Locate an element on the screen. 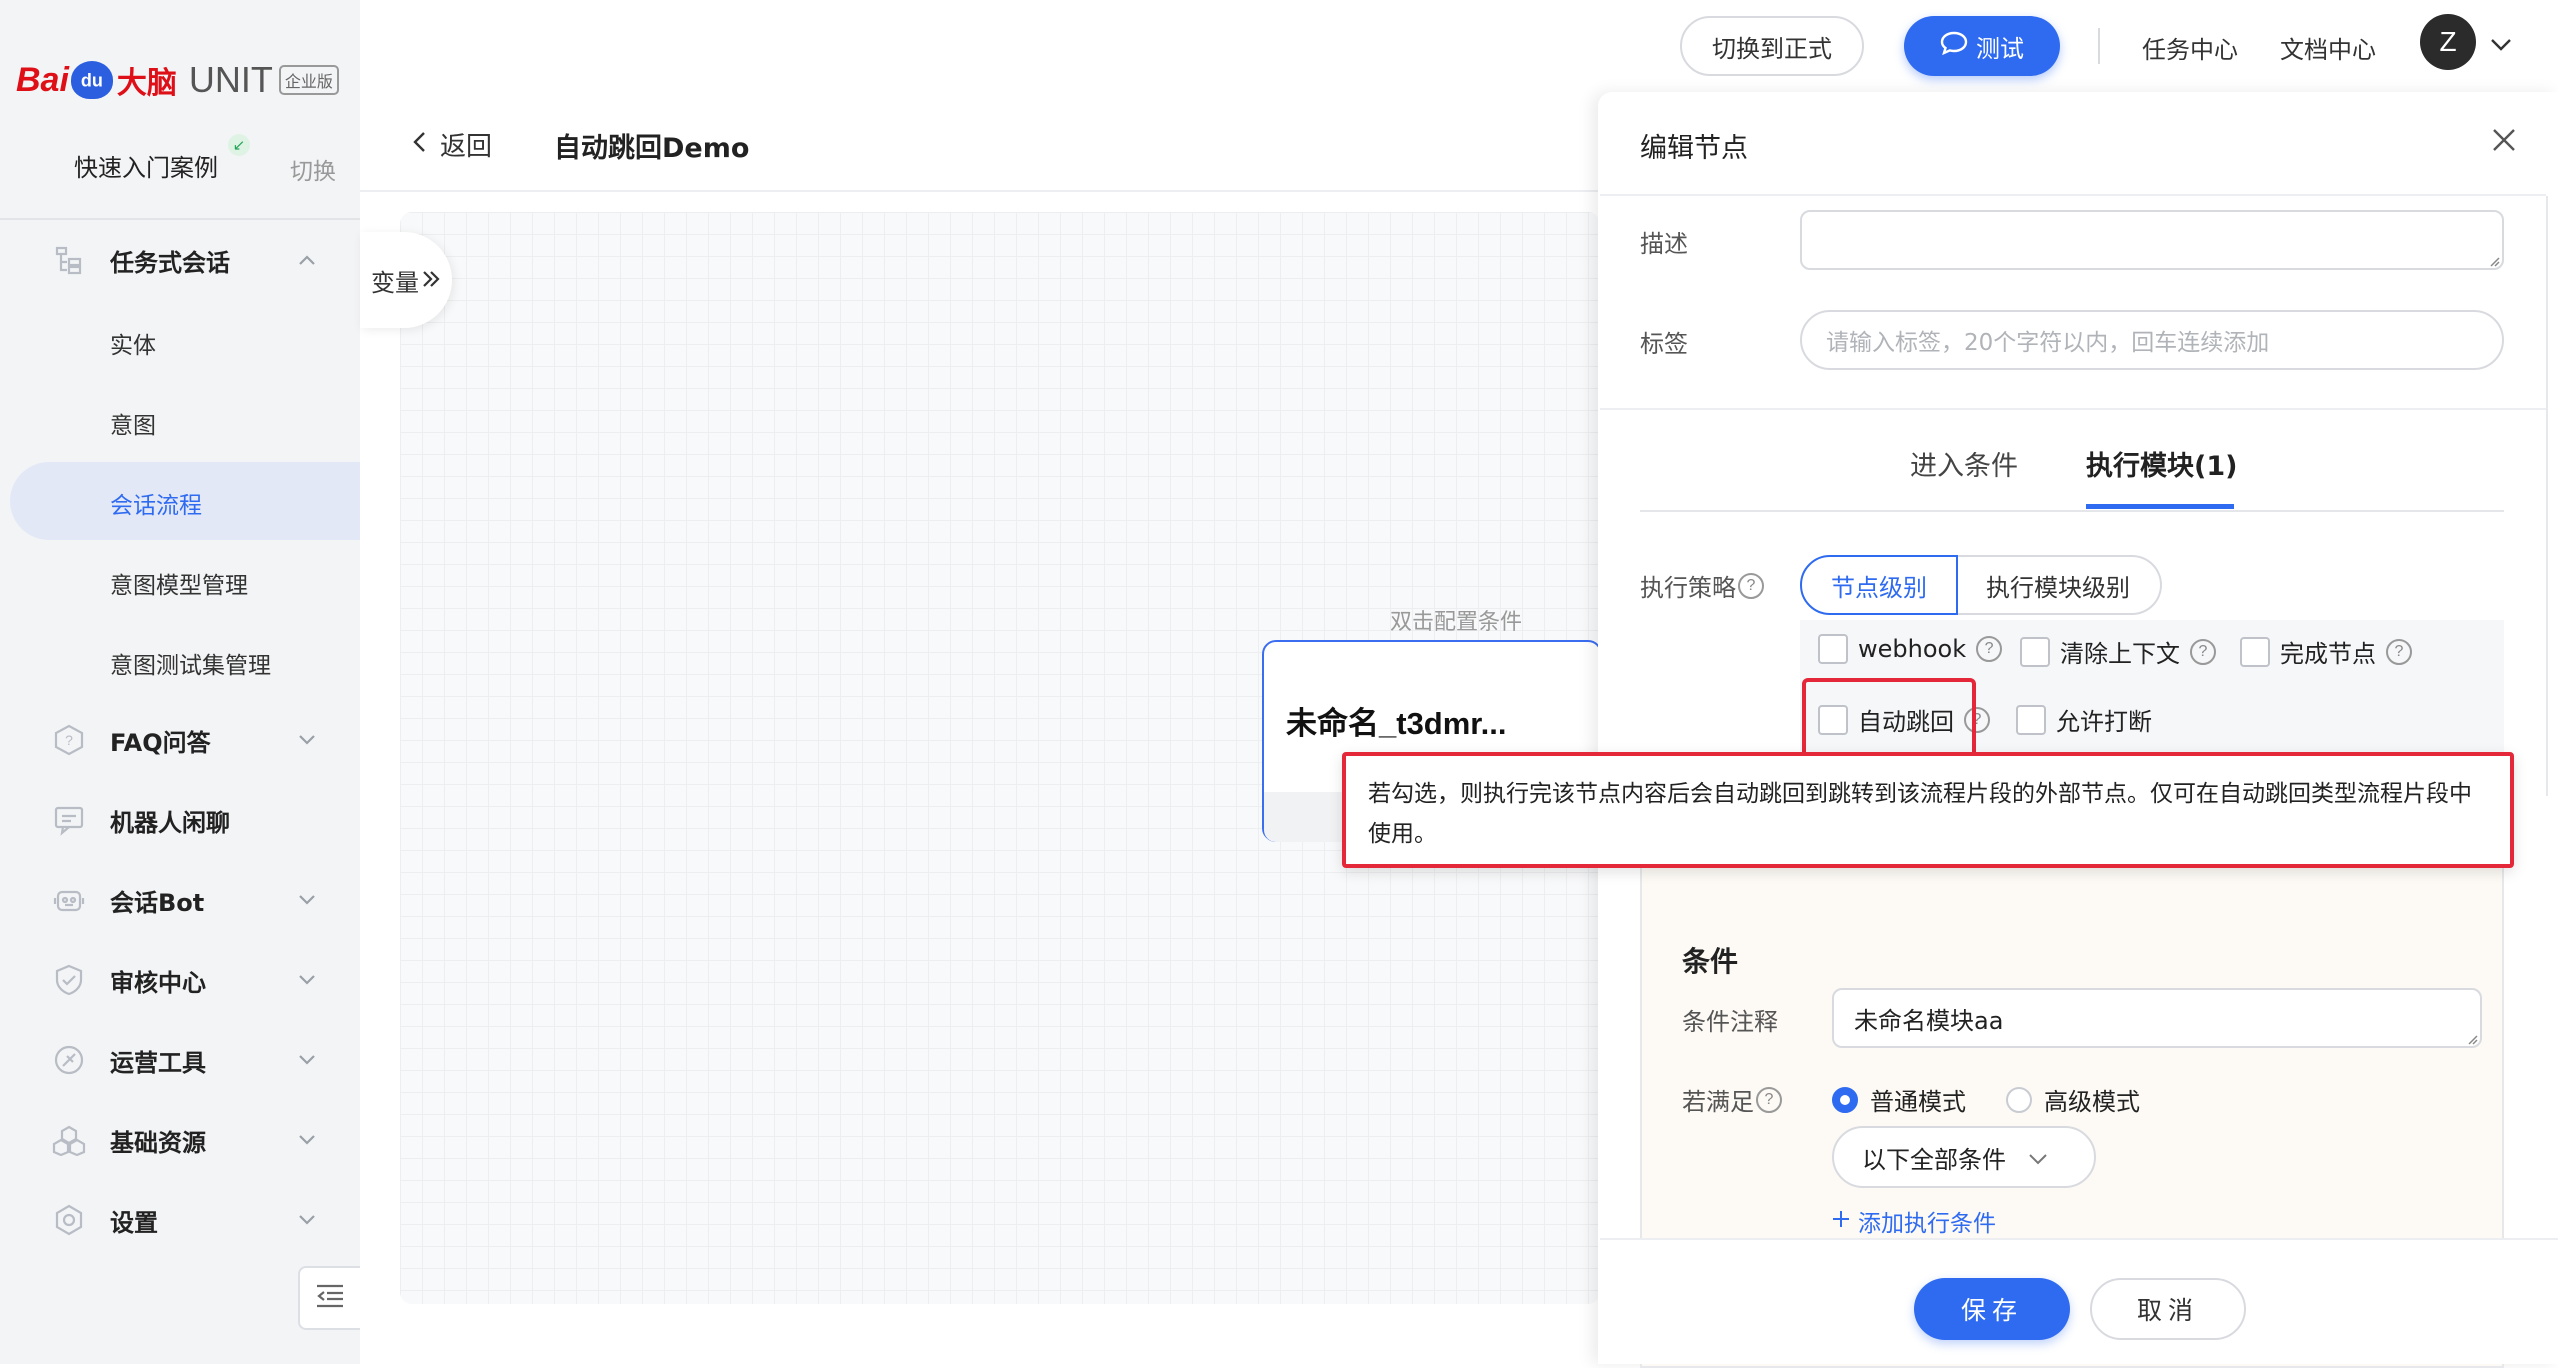 This screenshot has height=1368, width=2558. sidebar-item-label: FAQ问答 is located at coordinates (160, 742).